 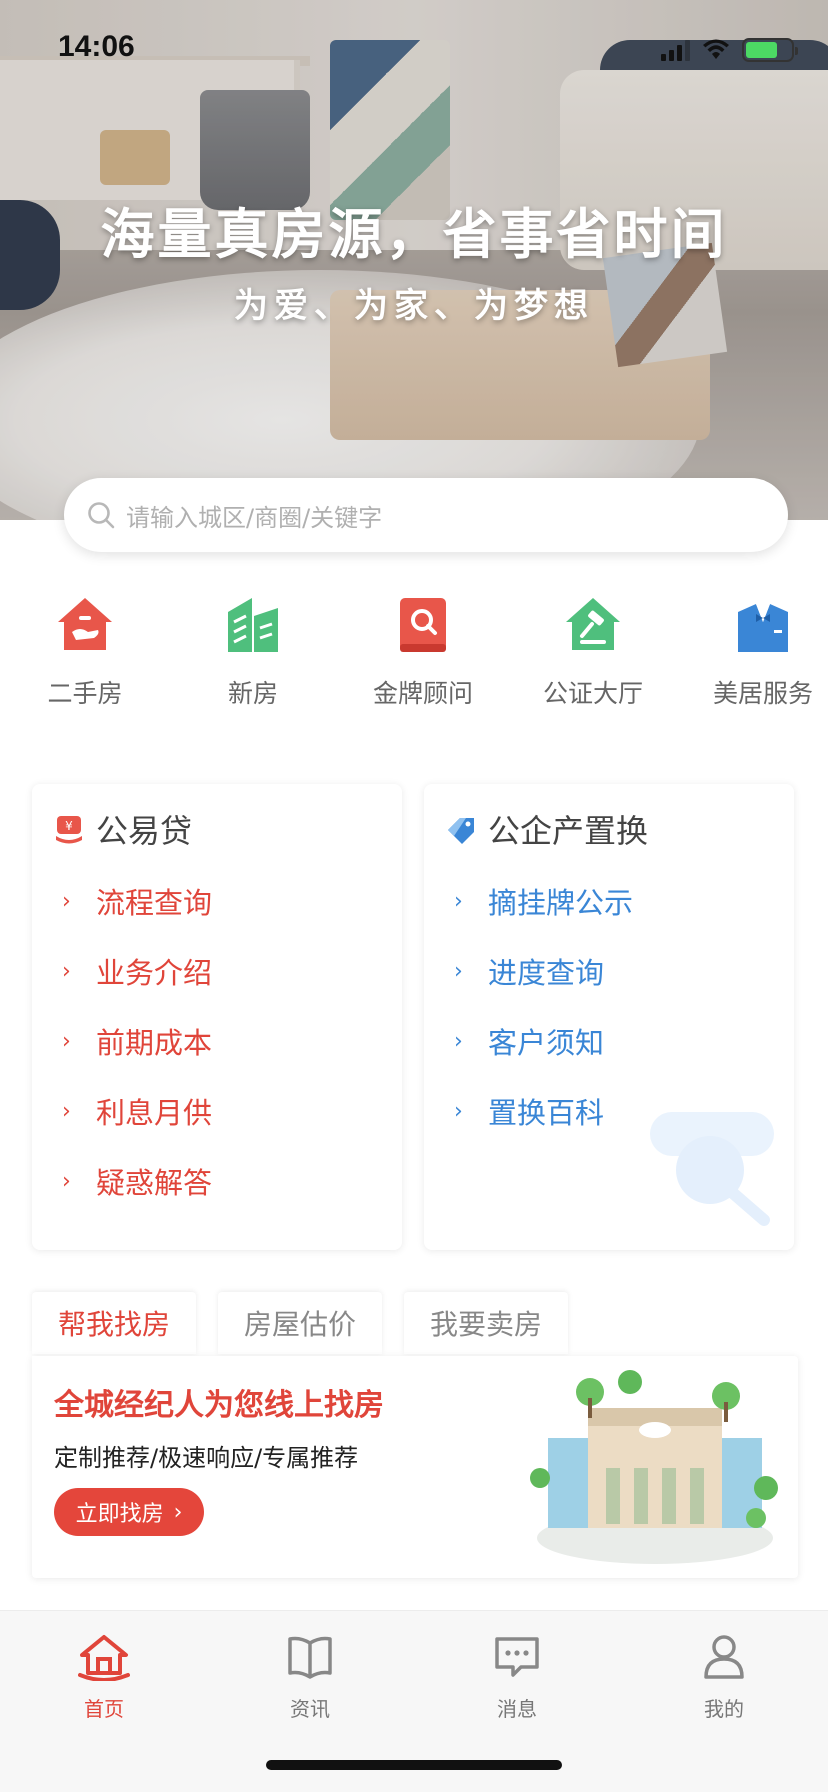 I want to click on banner-title: 海量真房源，省事省时间, so click(x=414, y=234).